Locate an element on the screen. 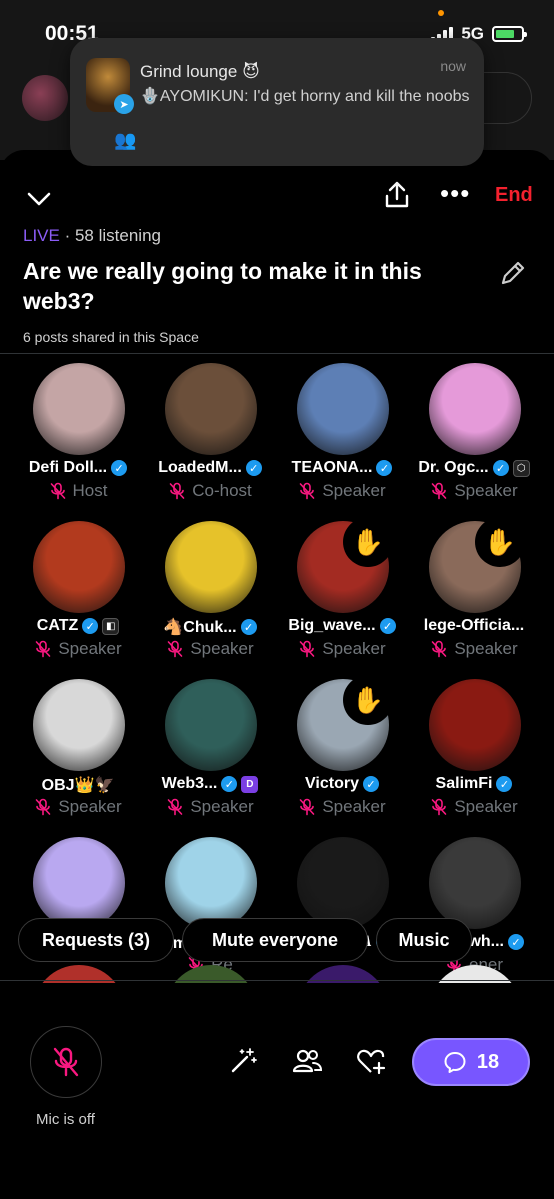 This screenshot has width=554, height=1199. participant-card: Web3... ✓ D Speaker is located at coordinates (210, 758).